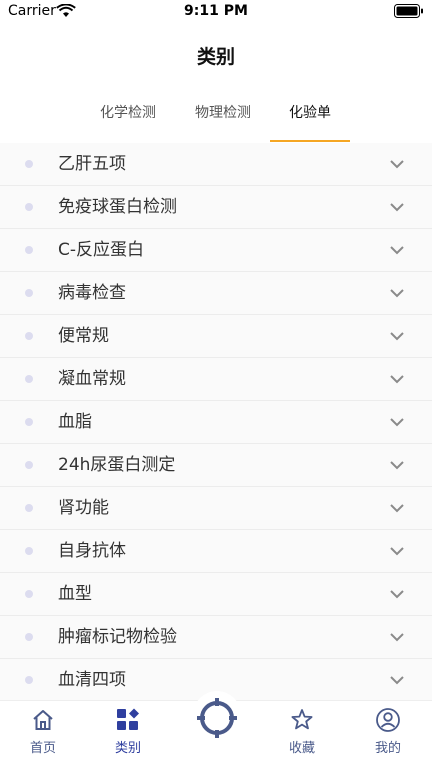 The height and width of the screenshot is (769, 432). Describe the element at coordinates (83, 336) in the screenshot. I see `list-item-label: 便常规` at that location.